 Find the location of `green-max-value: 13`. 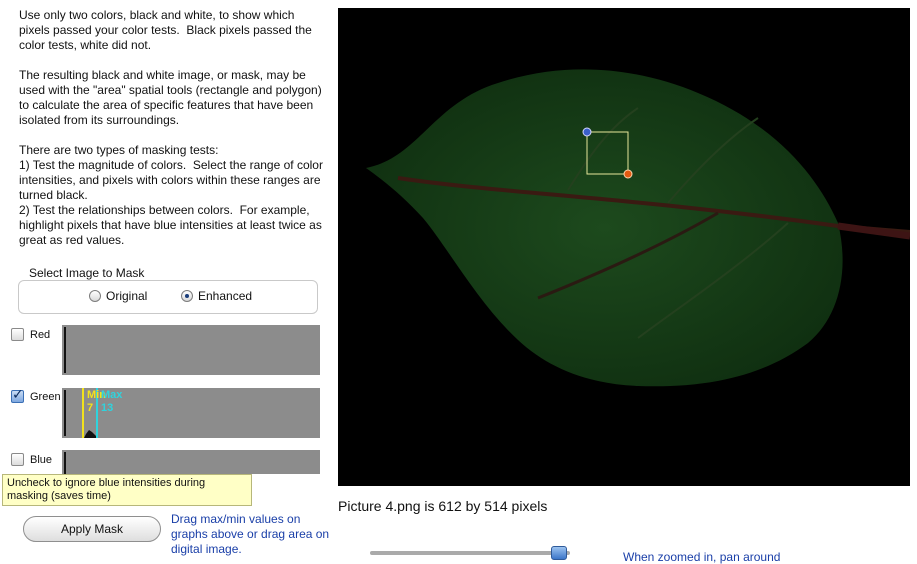

green-max-value: 13 is located at coordinates (107, 408).